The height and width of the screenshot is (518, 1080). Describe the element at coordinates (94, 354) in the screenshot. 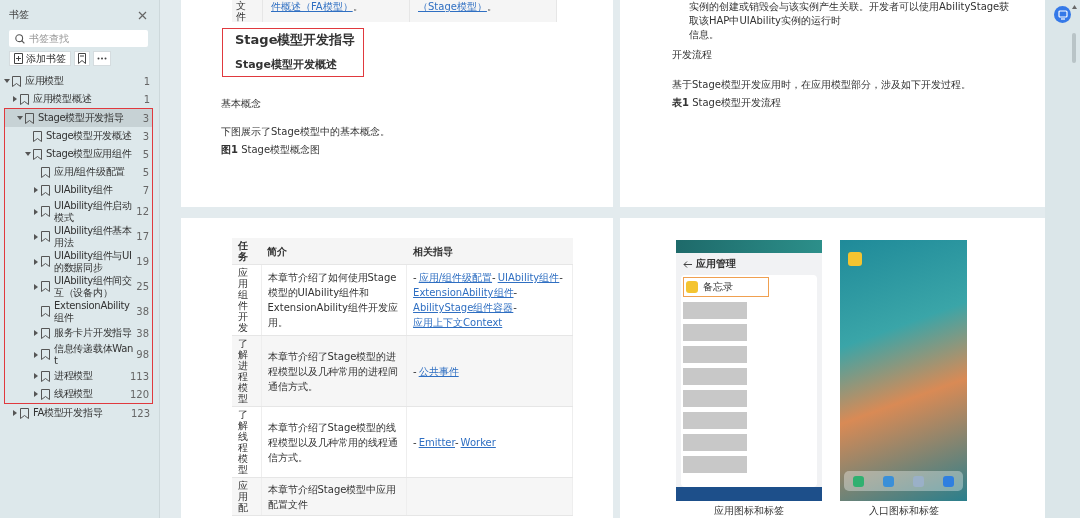

I see `bookmark-title: 信息传递载体Want` at that location.